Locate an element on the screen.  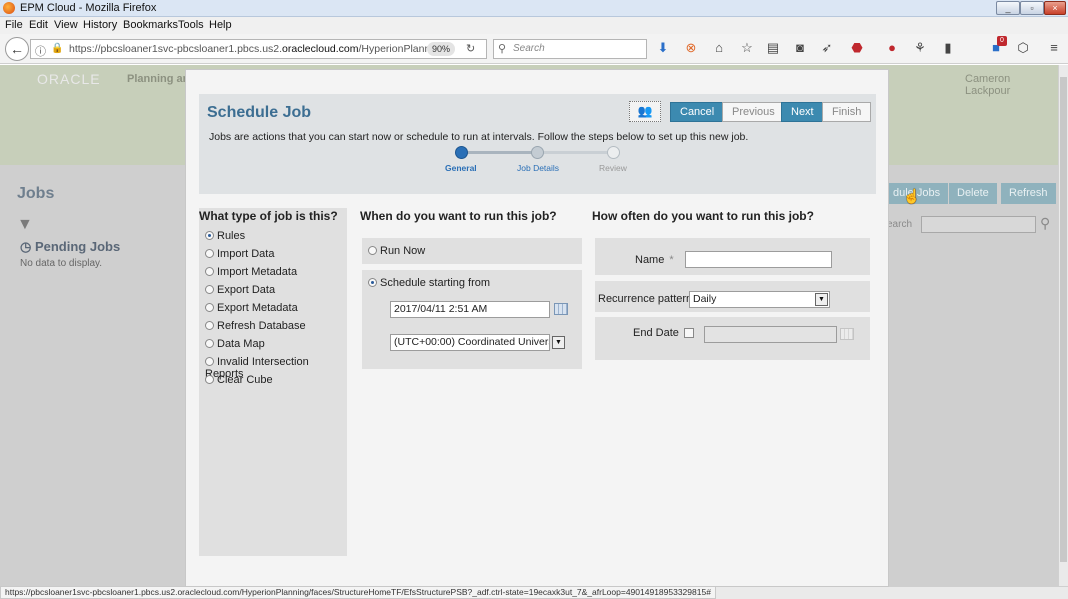
step-job-details-dot is located at coordinates (537, 152).